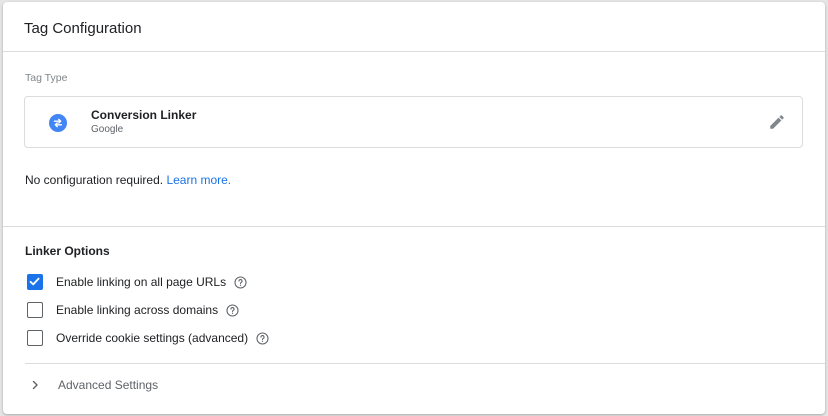 This screenshot has height=416, width=828. I want to click on advanced-divider, so click(425, 363).